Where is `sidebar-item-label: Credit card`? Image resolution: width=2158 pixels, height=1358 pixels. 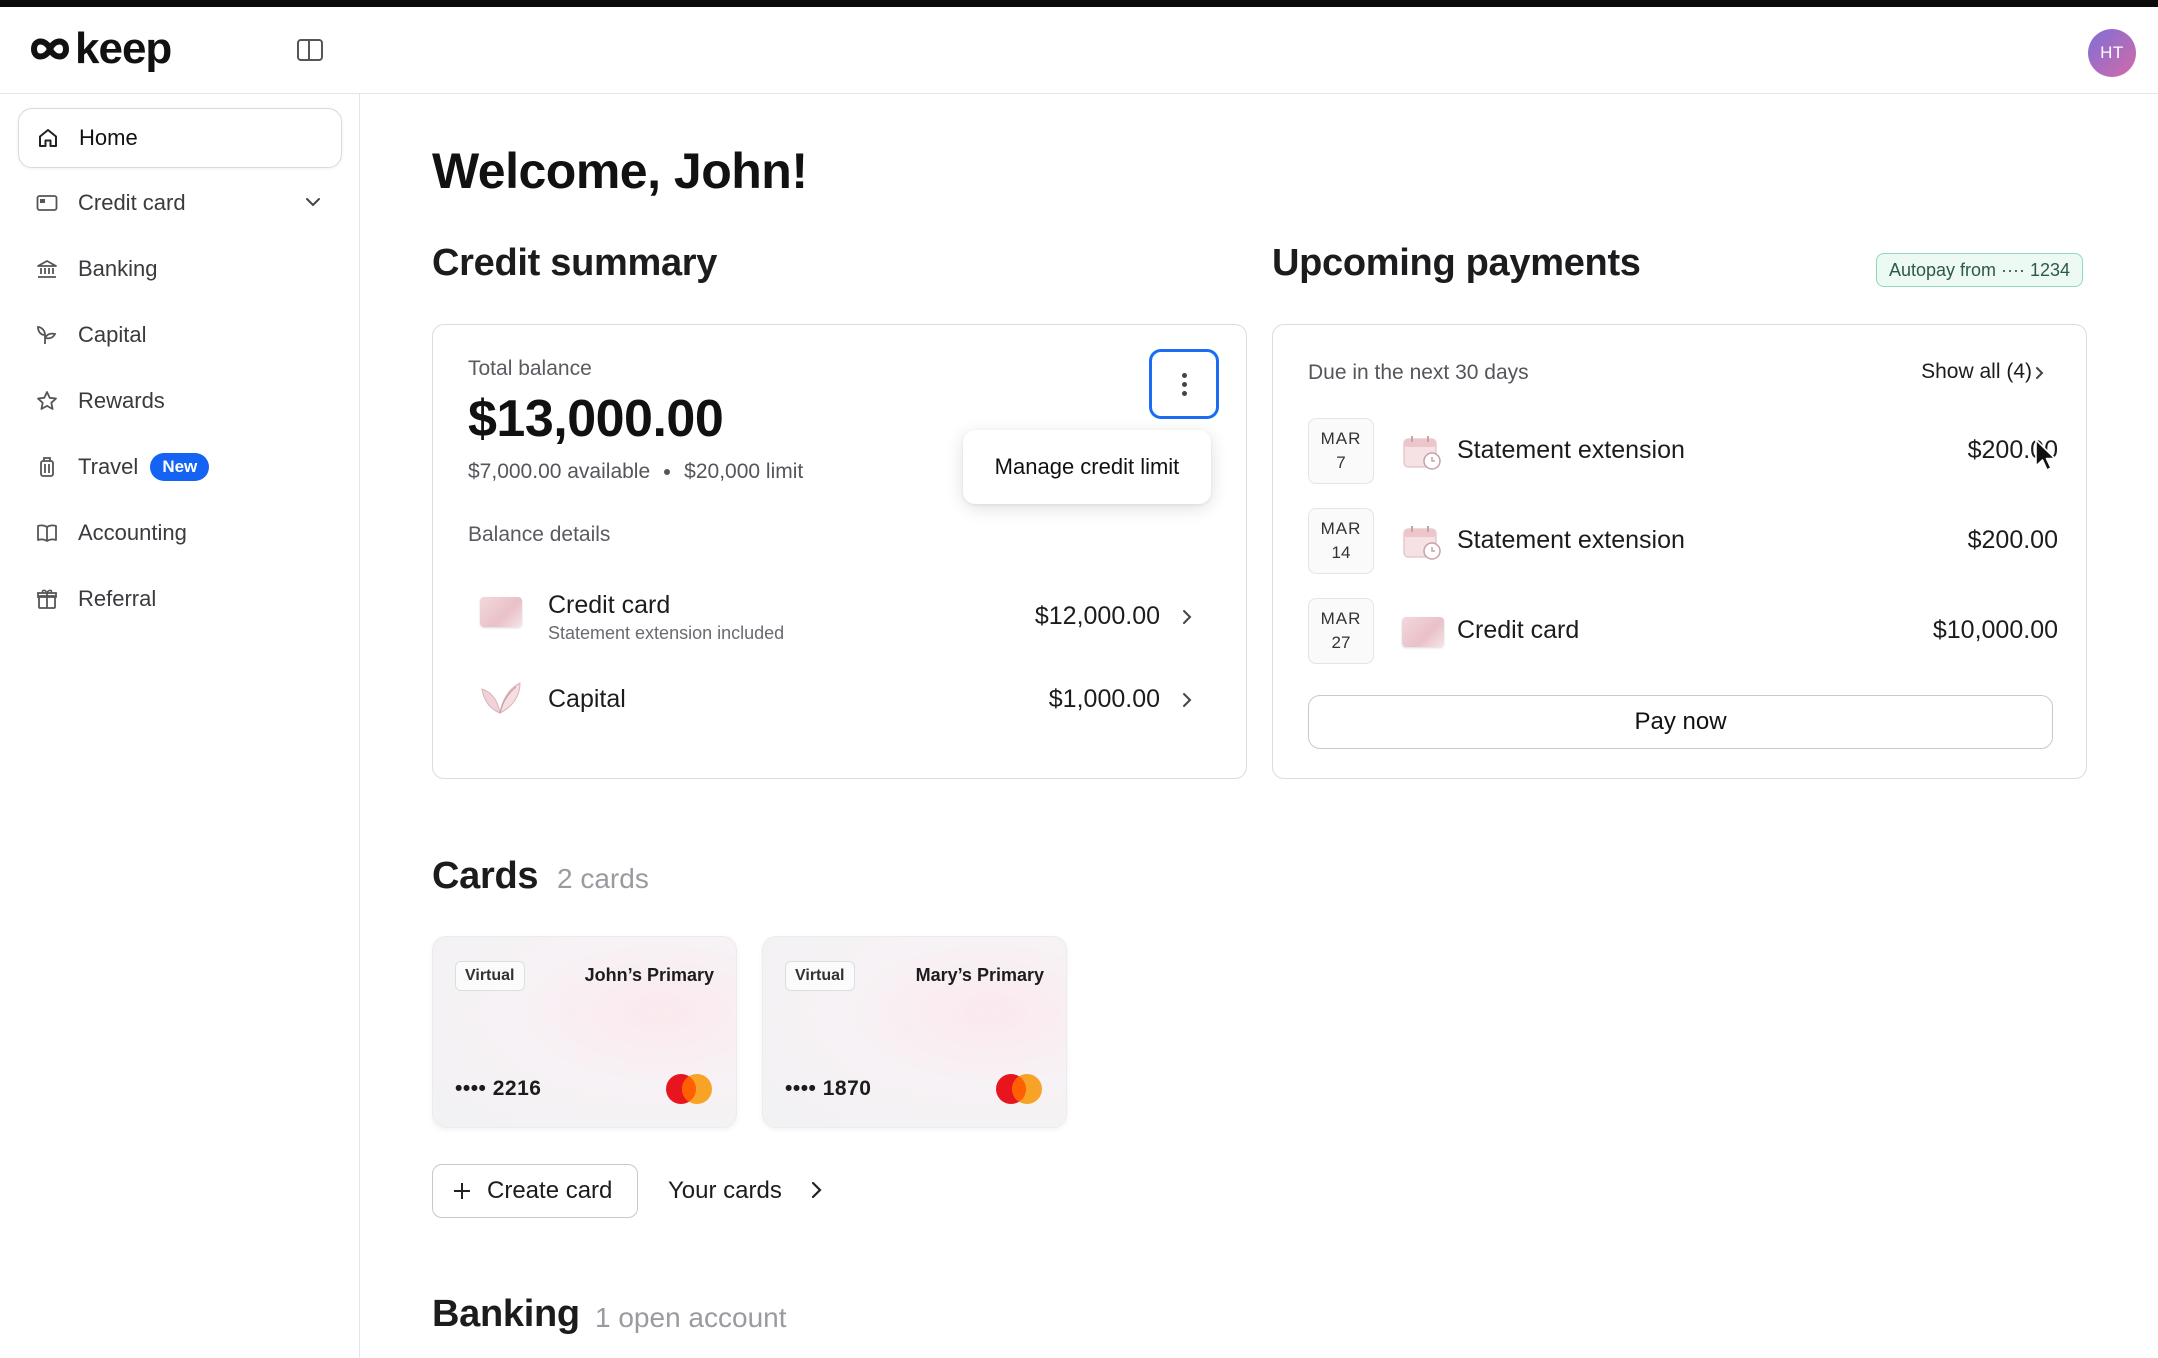
sidebar-item-label: Credit card is located at coordinates (132, 202).